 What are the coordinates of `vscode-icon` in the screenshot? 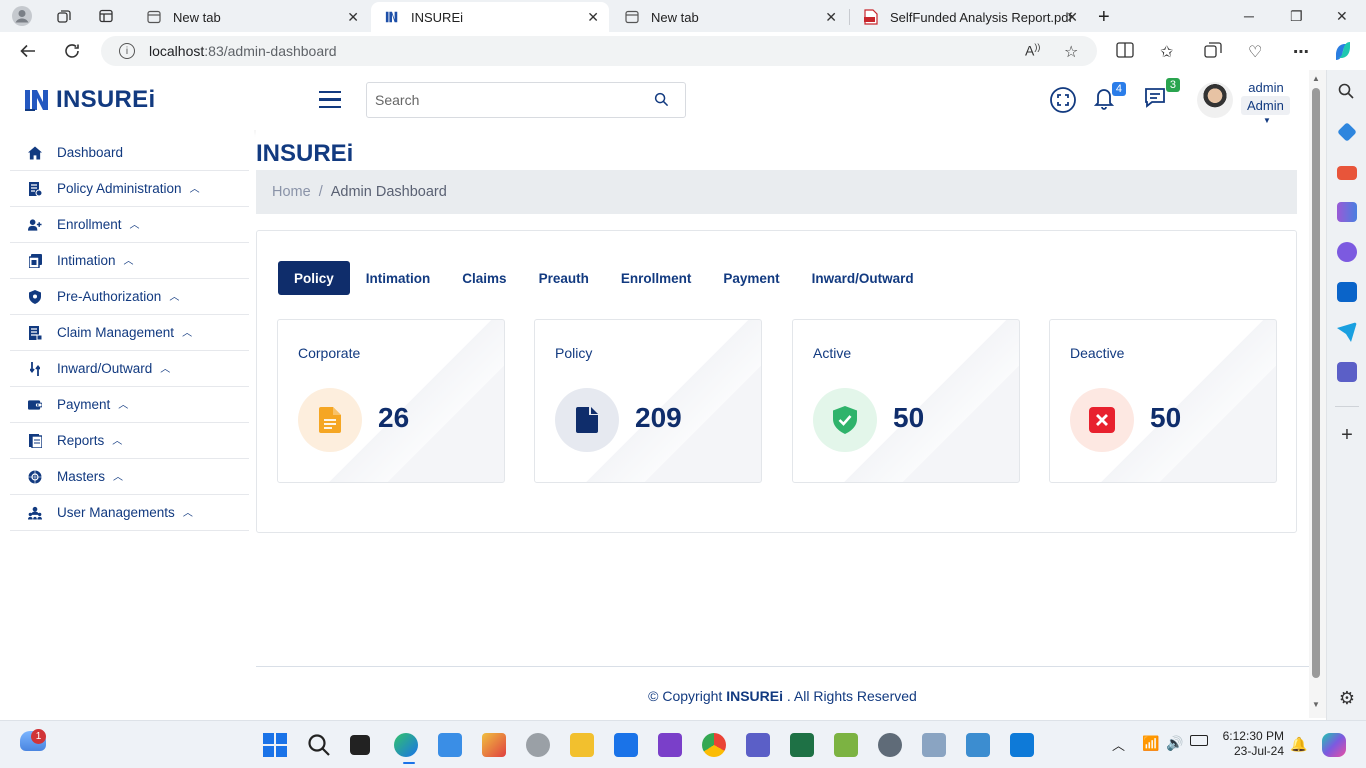 It's located at (1022, 745).